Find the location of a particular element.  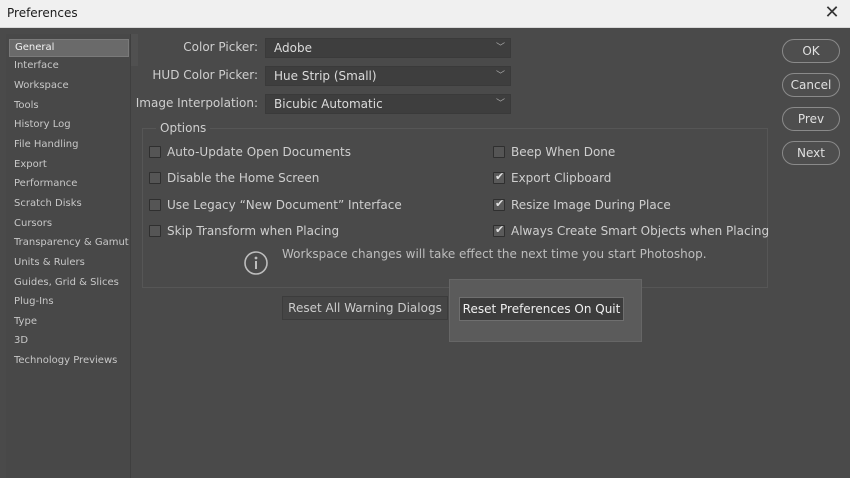

sidebar-item-technology-previews: Technology Previews is located at coordinates (69, 361).